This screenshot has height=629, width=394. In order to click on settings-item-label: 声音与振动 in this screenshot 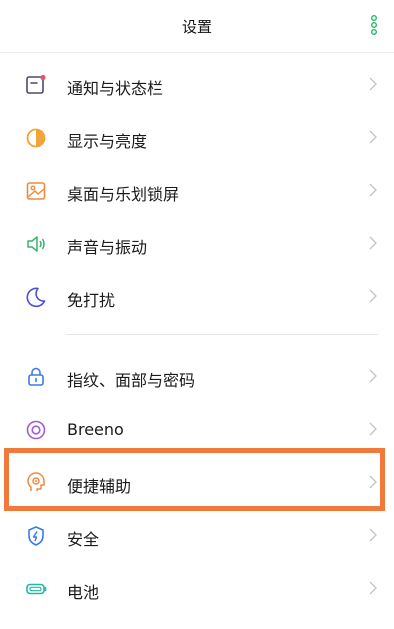, I will do `click(107, 247)`.